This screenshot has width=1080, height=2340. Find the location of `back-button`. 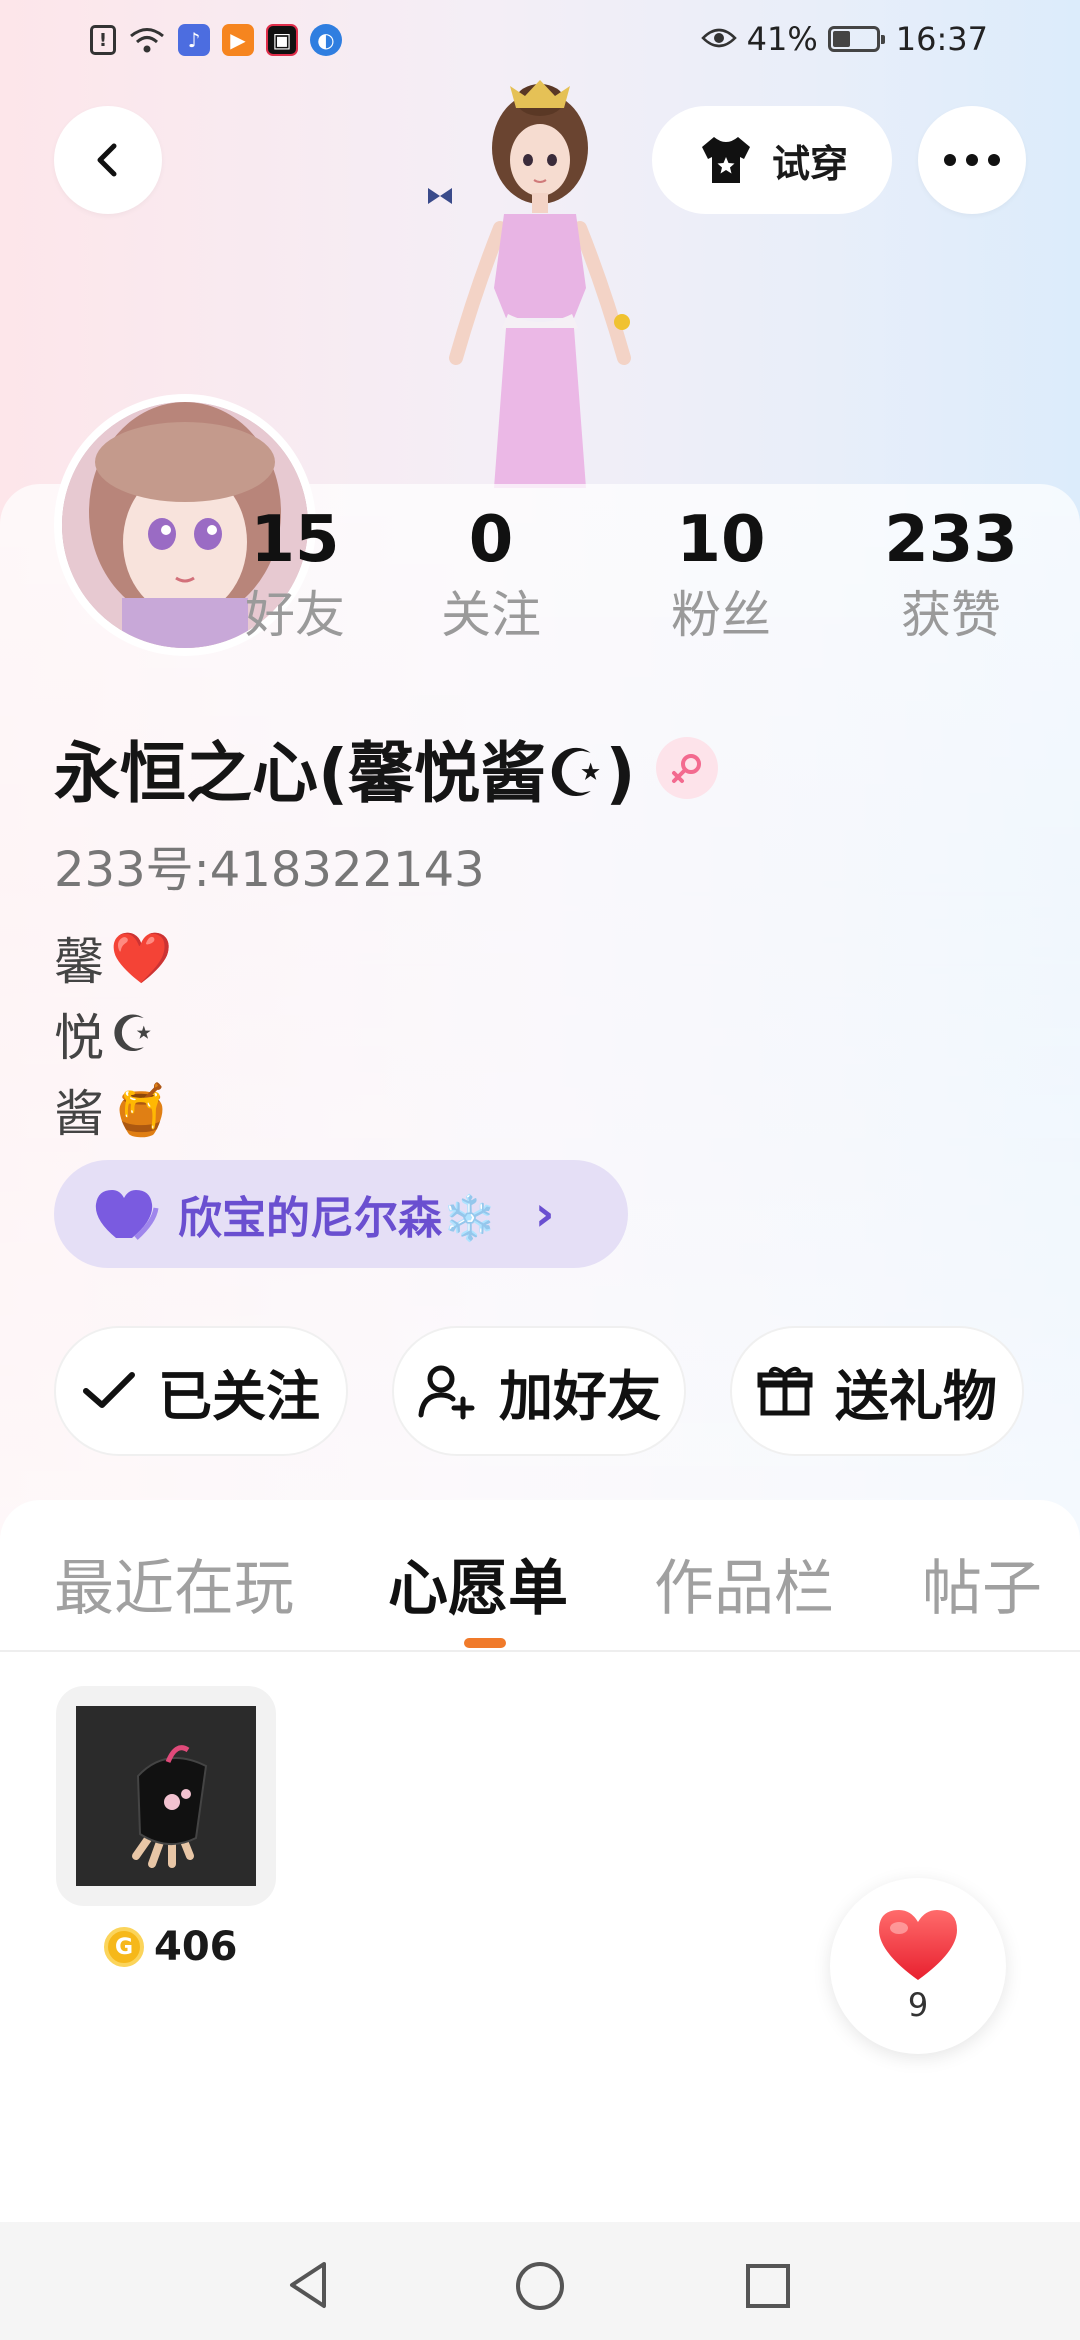

back-button is located at coordinates (108, 160).